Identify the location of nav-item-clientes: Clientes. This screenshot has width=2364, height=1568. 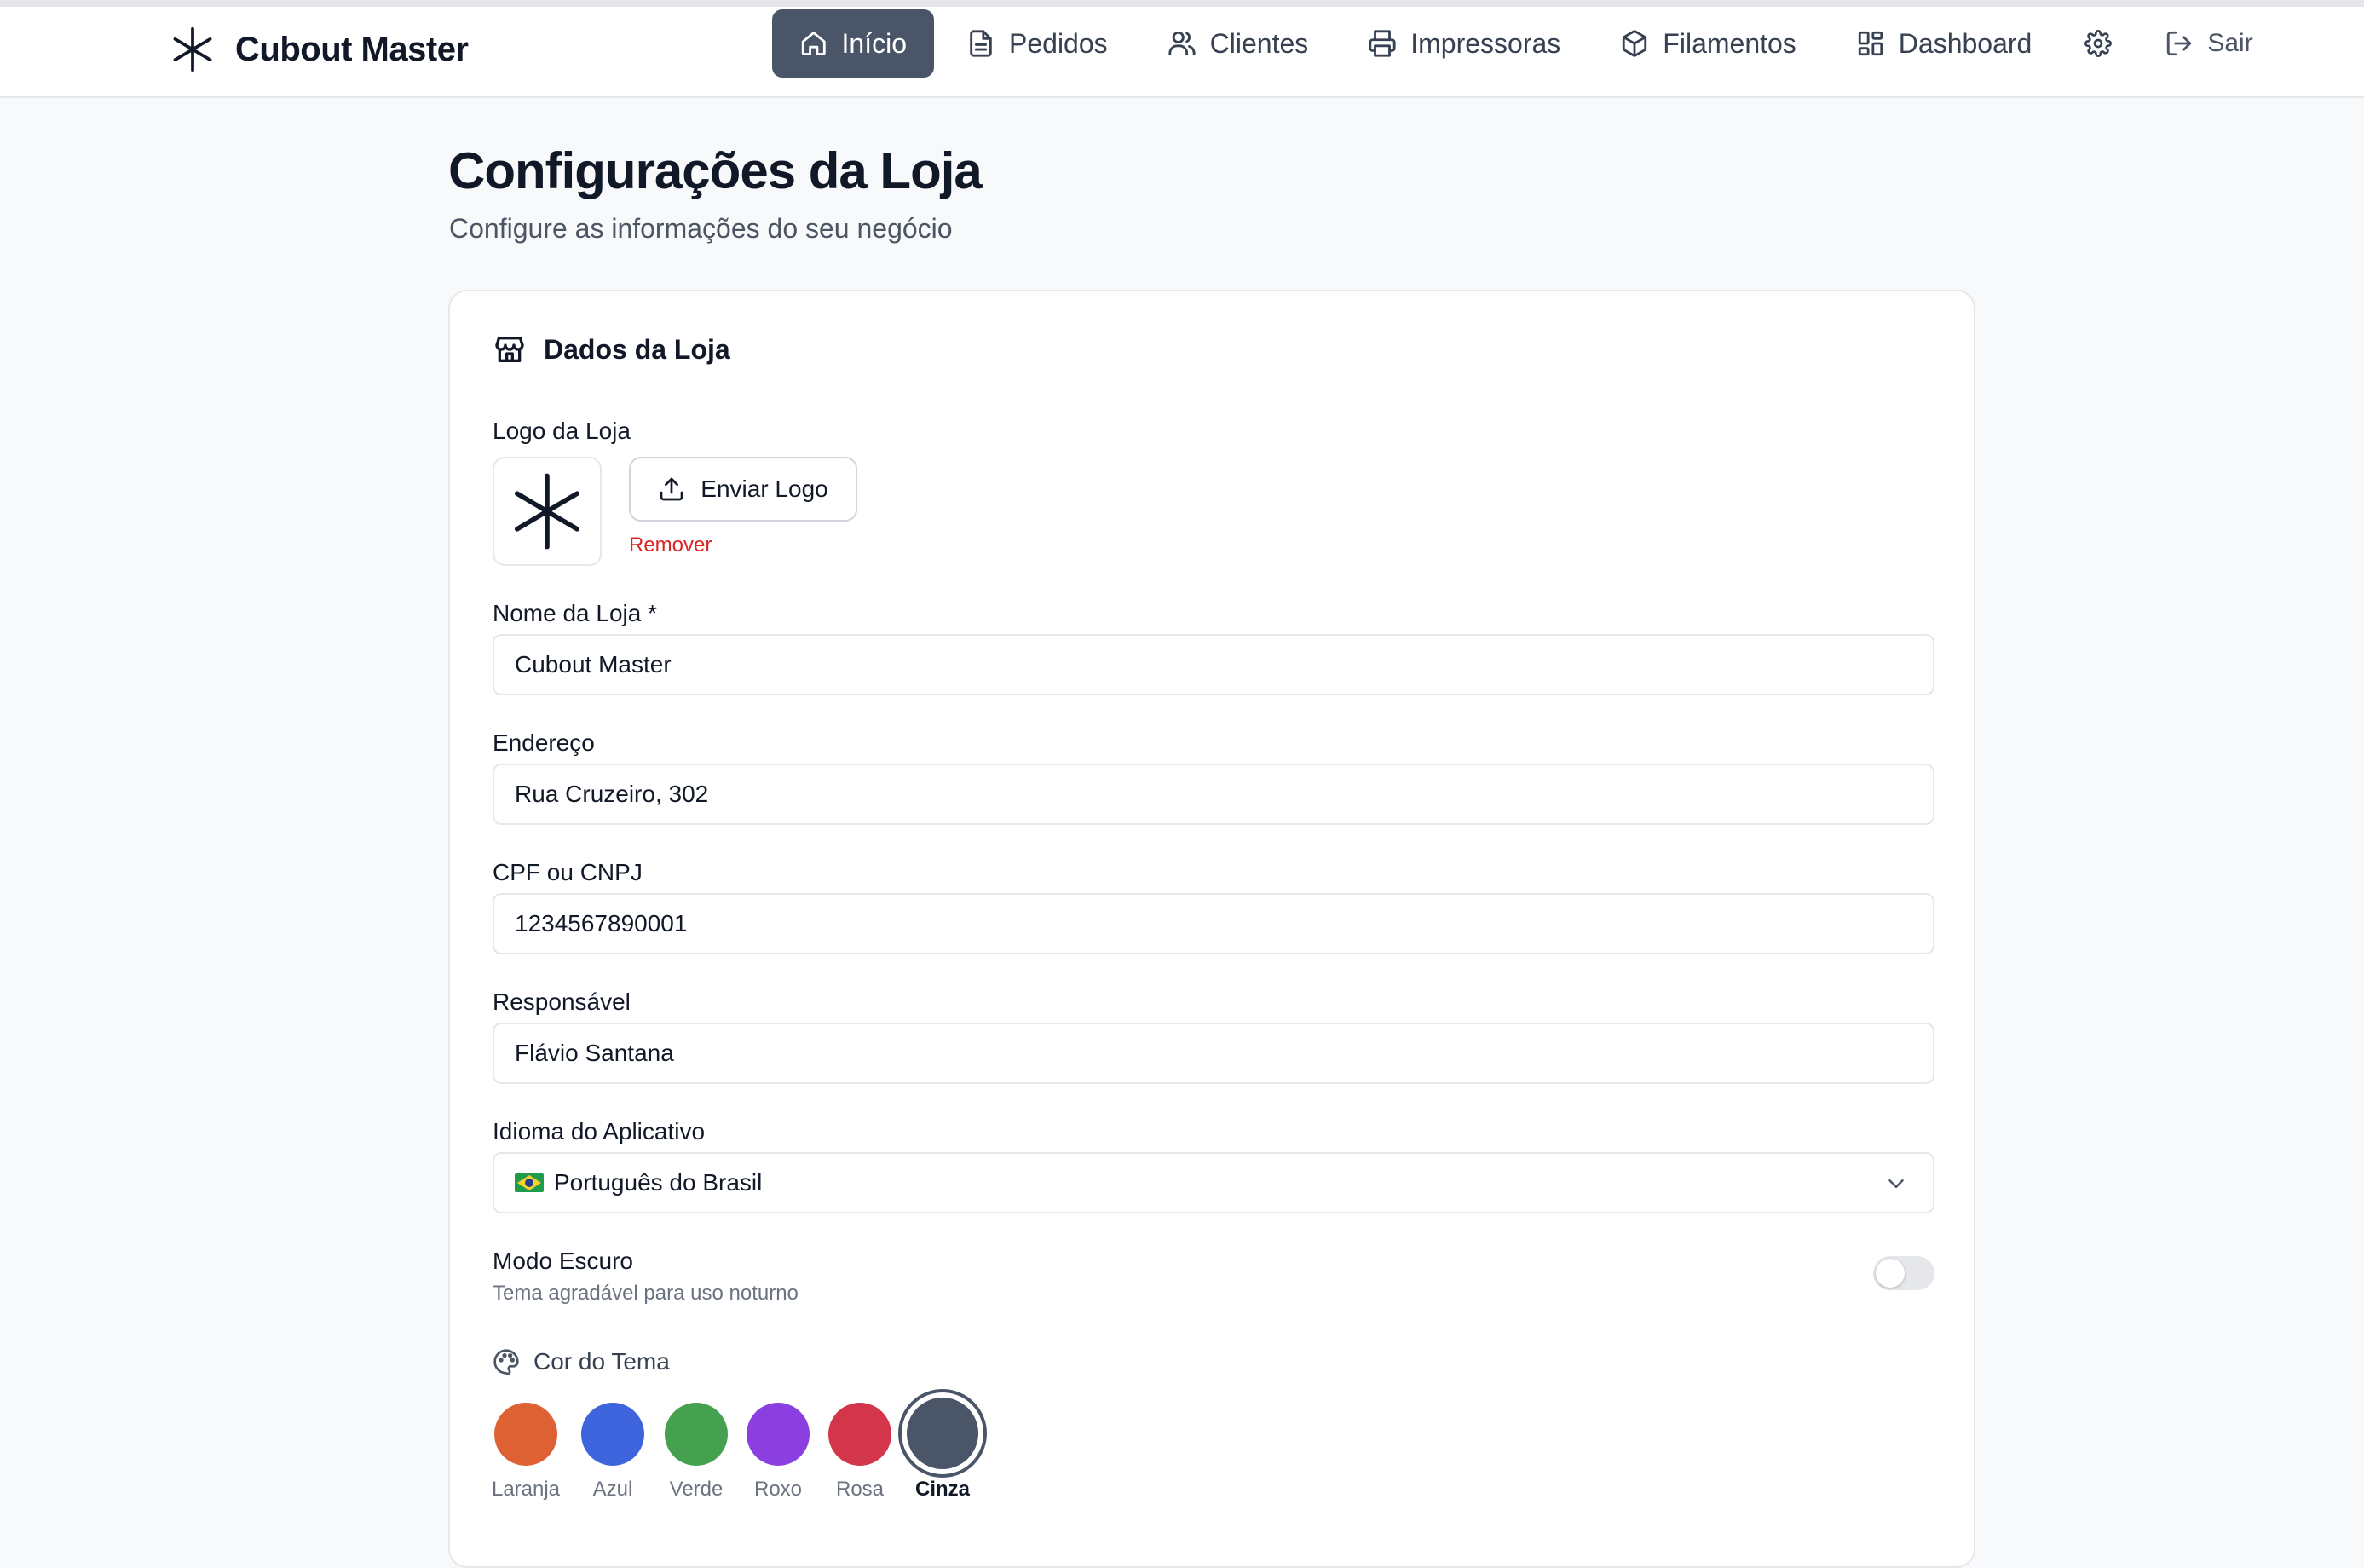
(1238, 43).